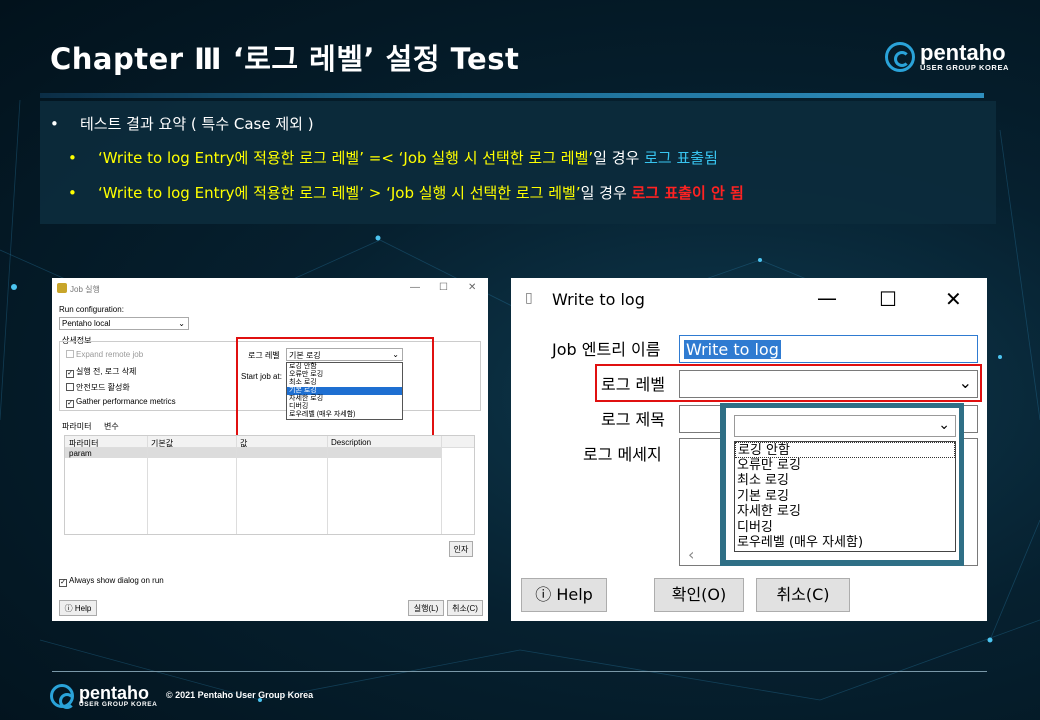 Image resolution: width=1040 pixels, height=720 pixels. Describe the element at coordinates (285, 59) in the screenshot. I see `slide-title: Chapter Ⅲ ‘로그 레벨’ 설정 Test` at that location.